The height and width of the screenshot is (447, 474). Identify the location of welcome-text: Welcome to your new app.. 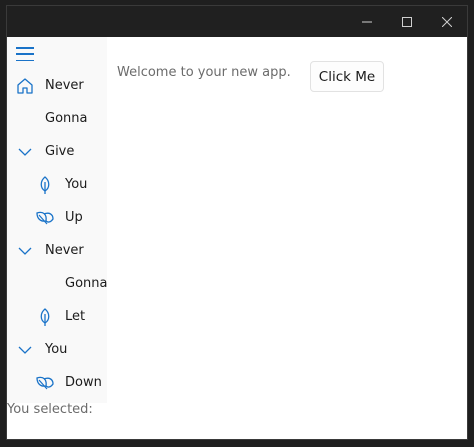
(204, 72).